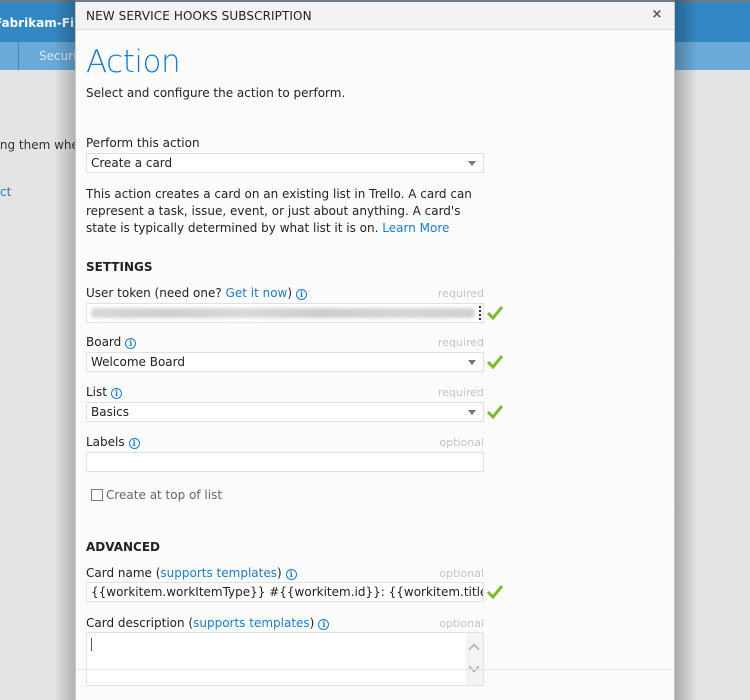 Image resolution: width=750 pixels, height=700 pixels. I want to click on create-at-top-label: Create at top of list, so click(164, 495).